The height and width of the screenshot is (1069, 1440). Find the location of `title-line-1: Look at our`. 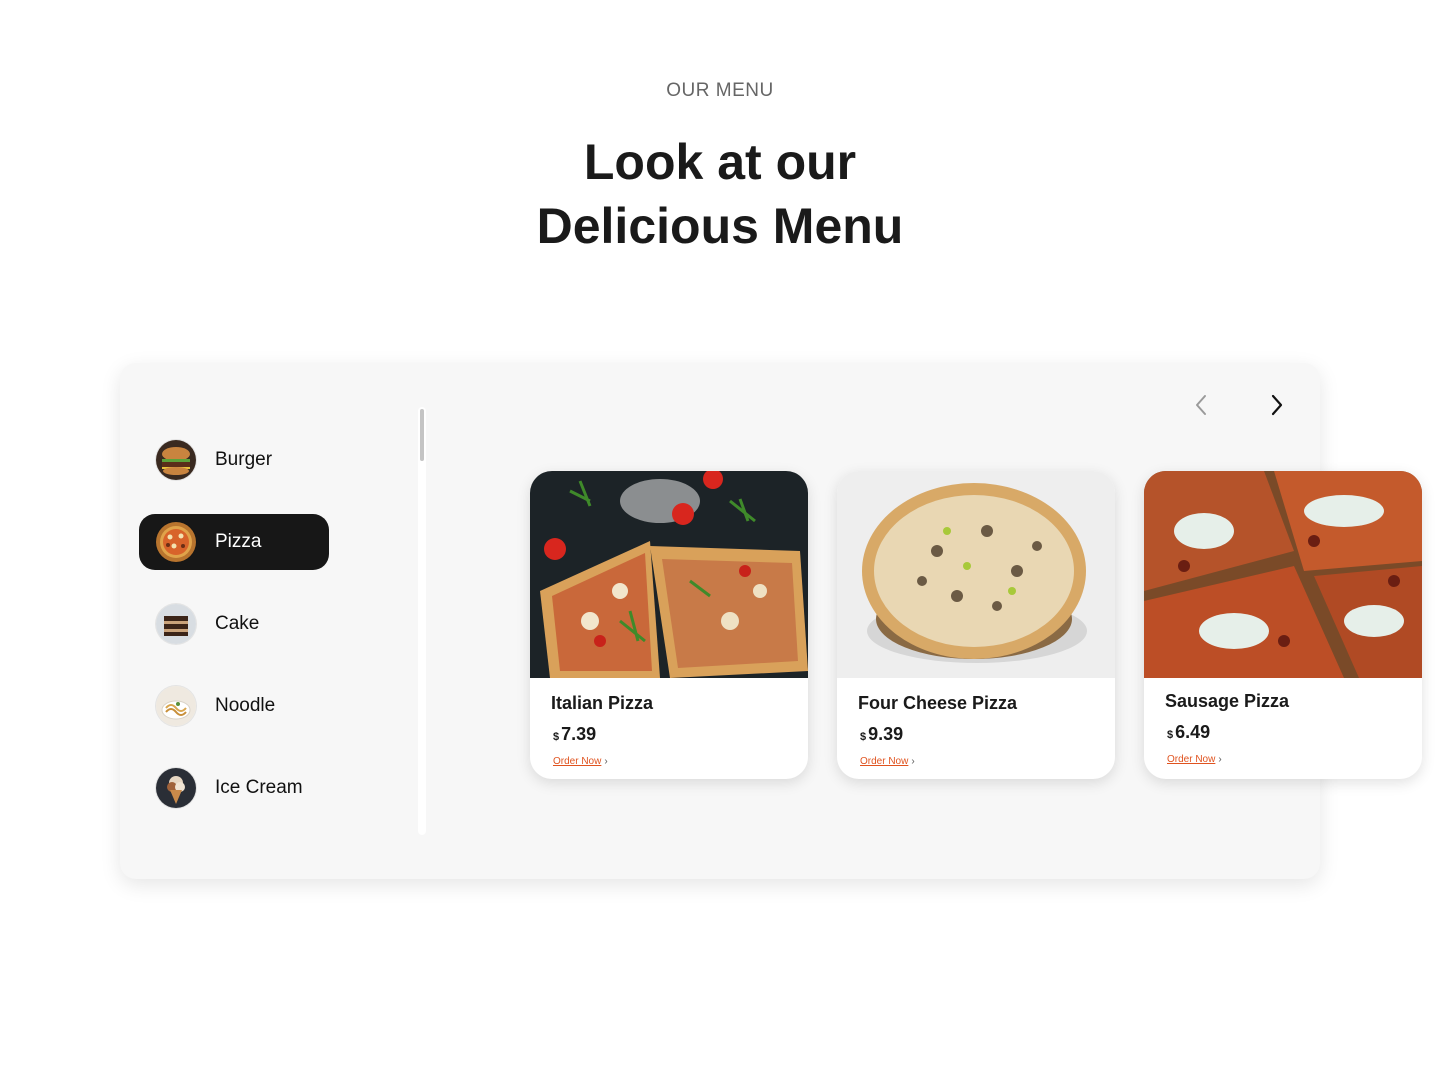

title-line-1: Look at our is located at coordinates (720, 162).